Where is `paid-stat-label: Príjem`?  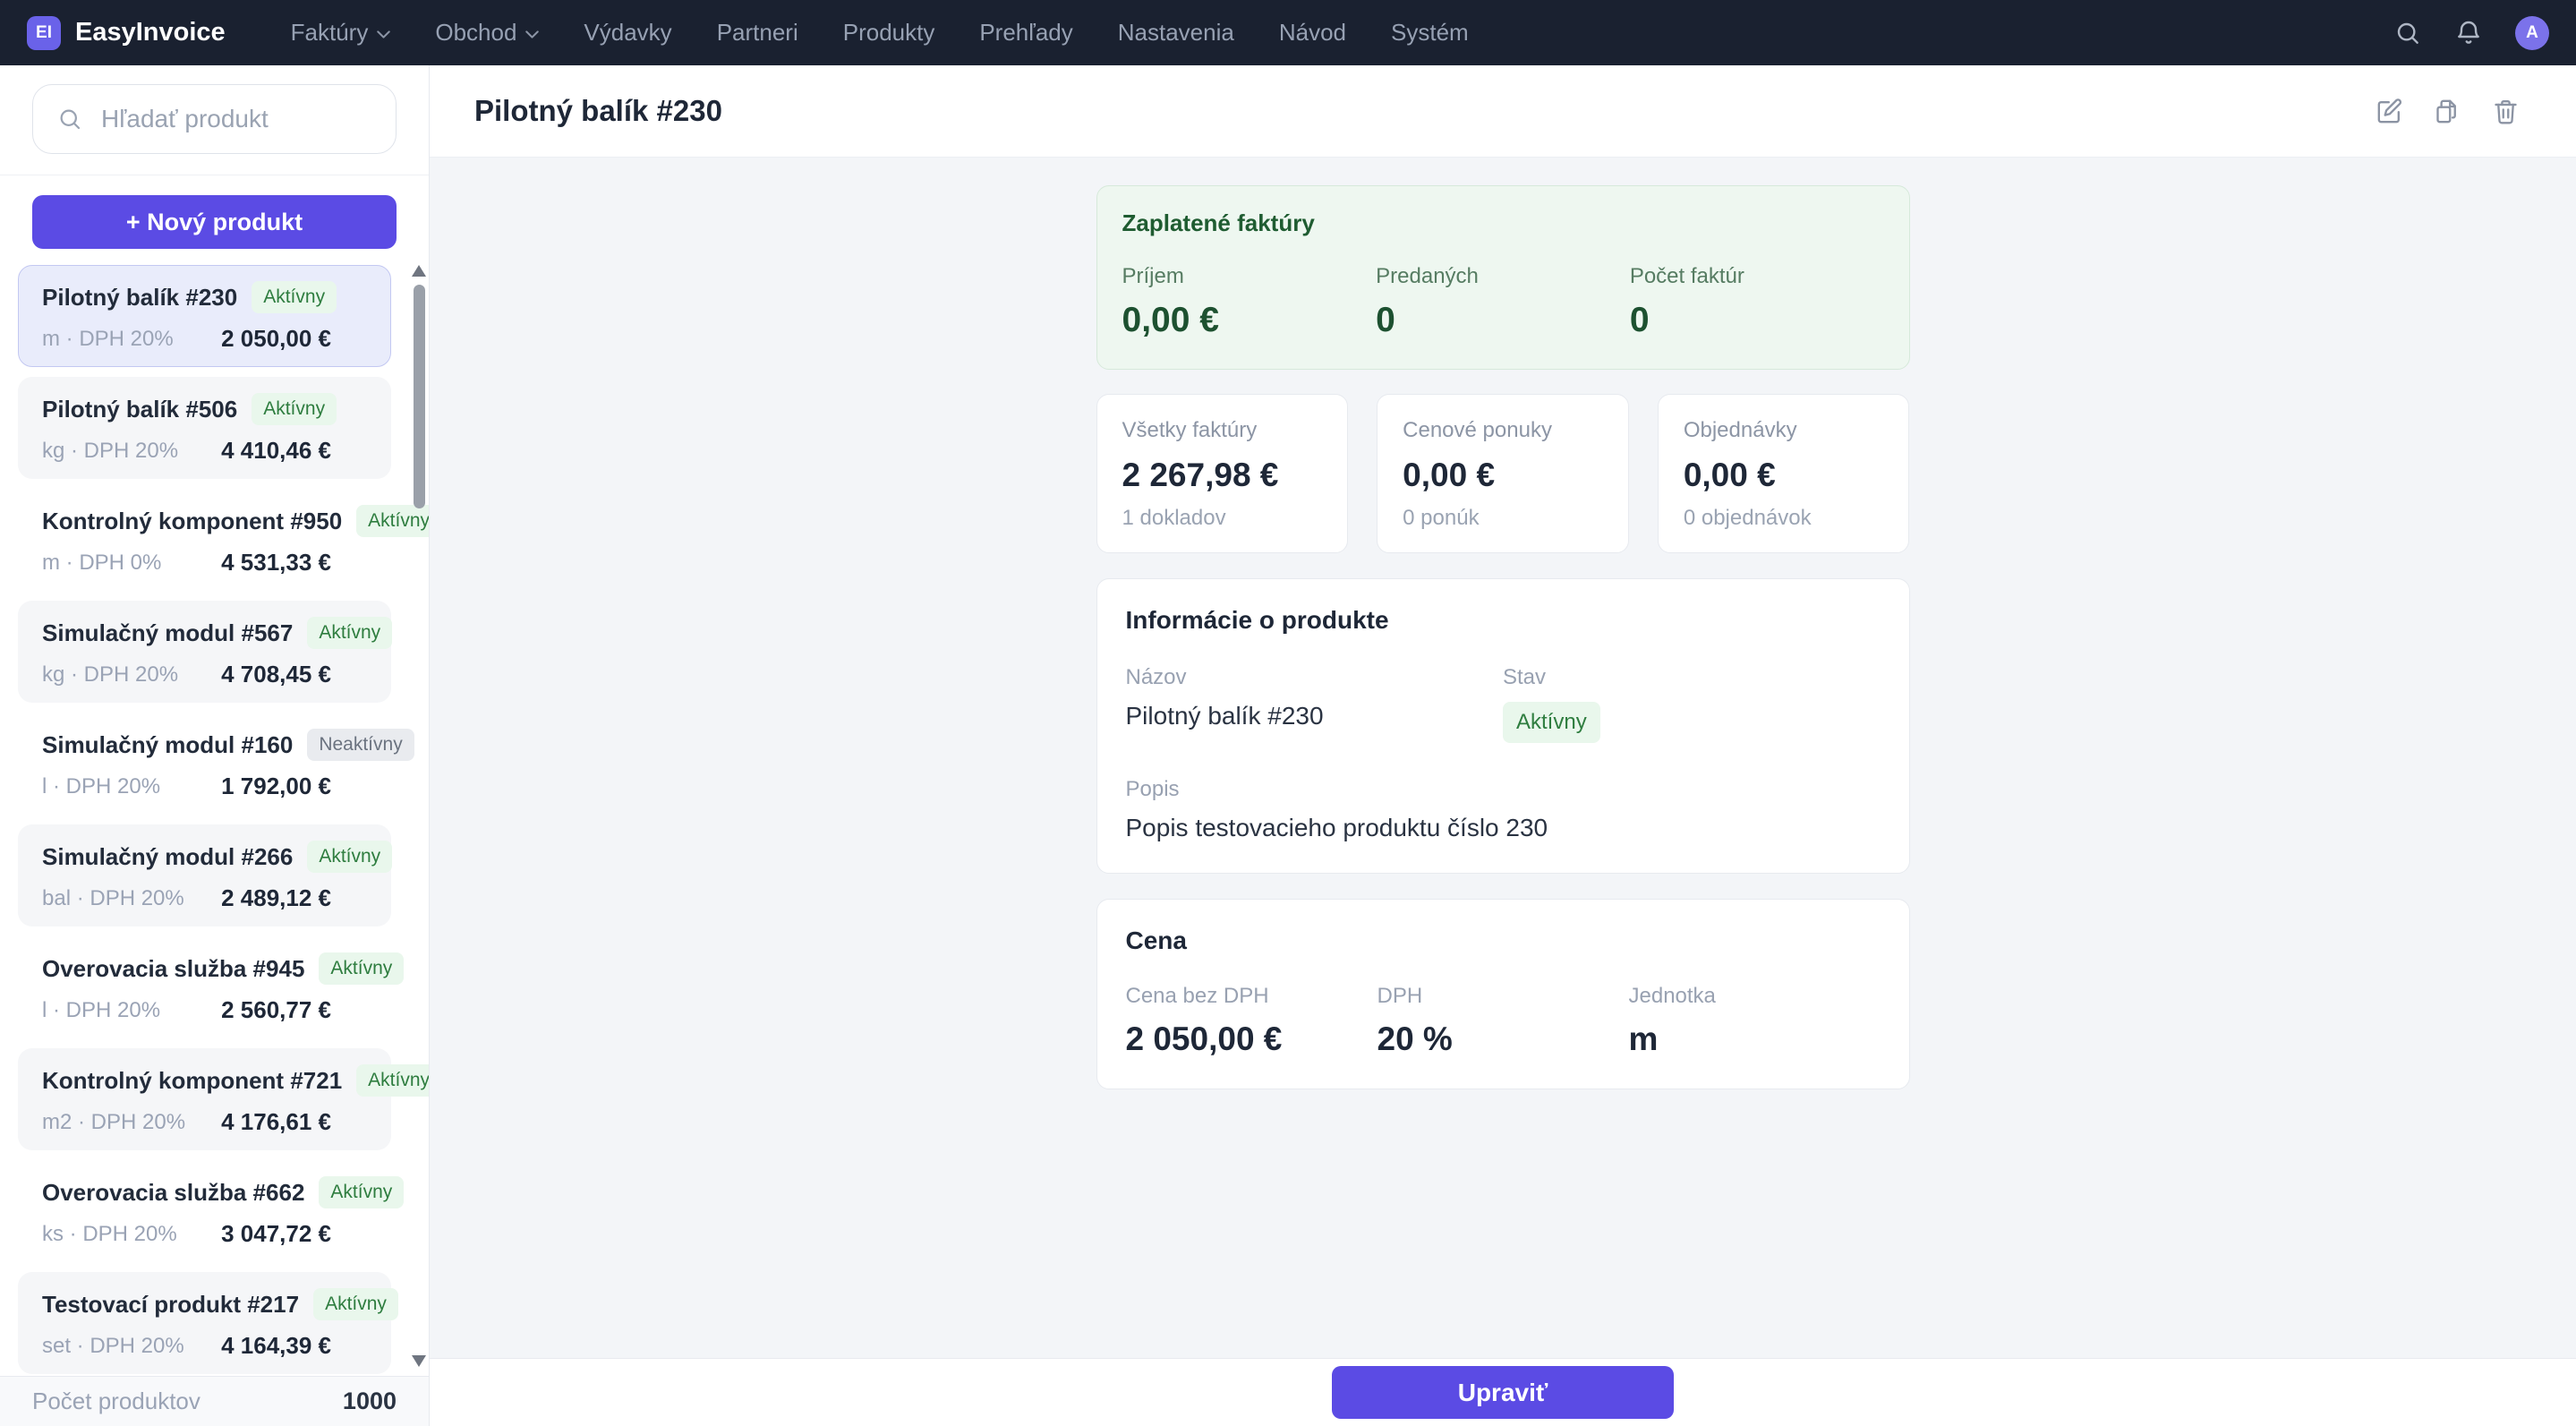
paid-stat-label: Príjem is located at coordinates (1153, 276).